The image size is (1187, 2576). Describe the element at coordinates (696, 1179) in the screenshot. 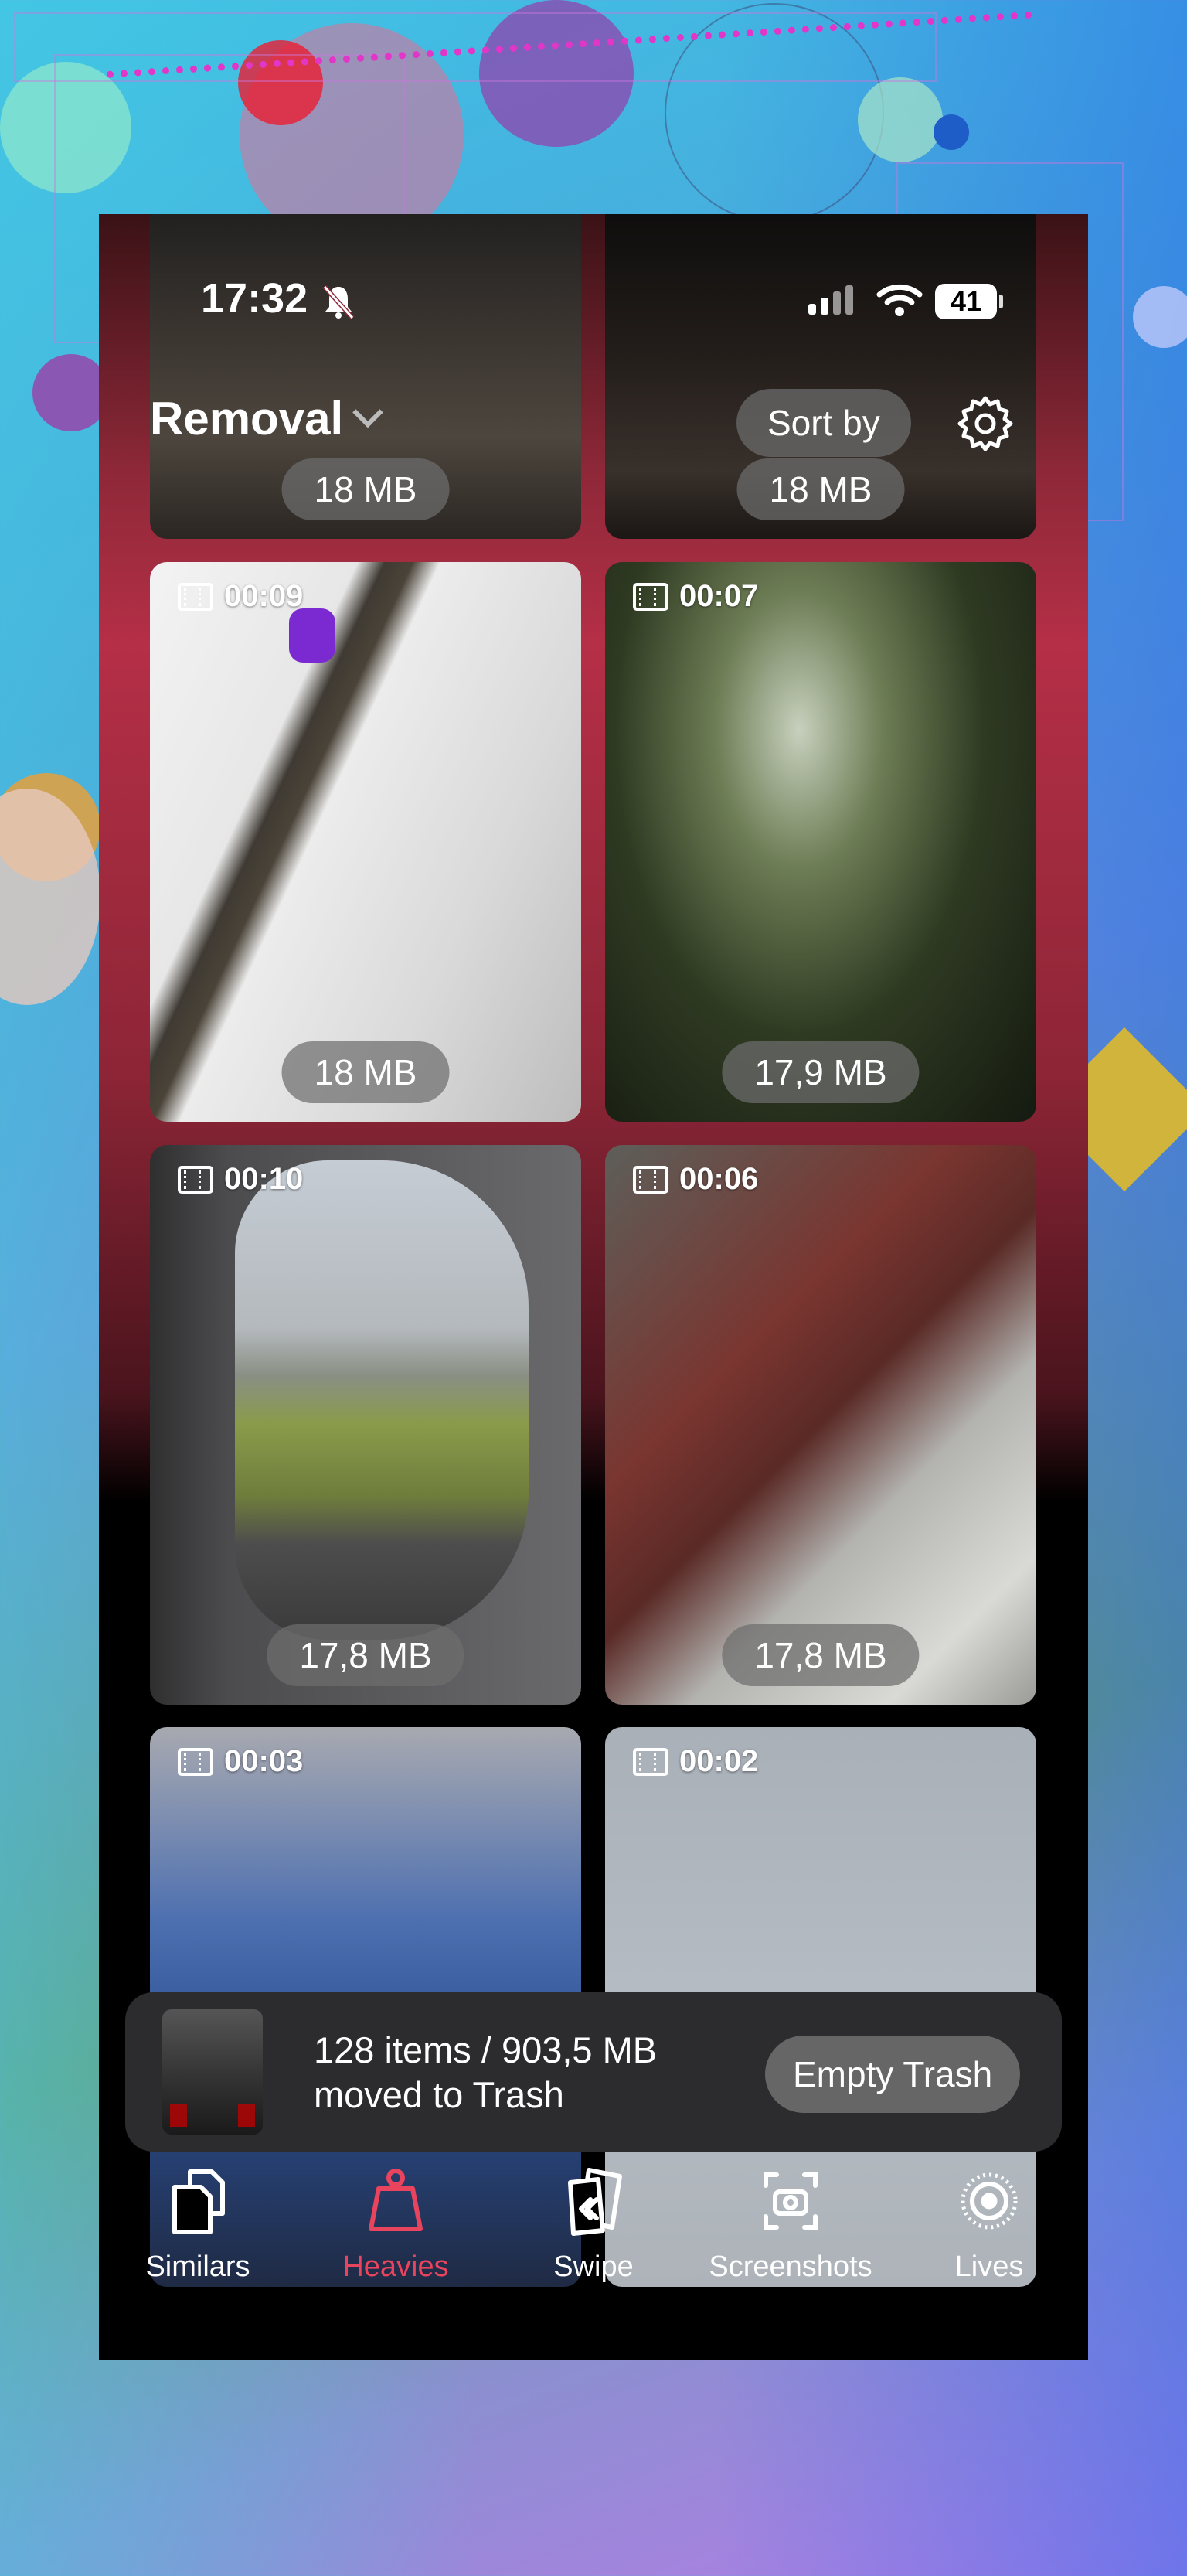

I see `duration-label: 00:06` at that location.